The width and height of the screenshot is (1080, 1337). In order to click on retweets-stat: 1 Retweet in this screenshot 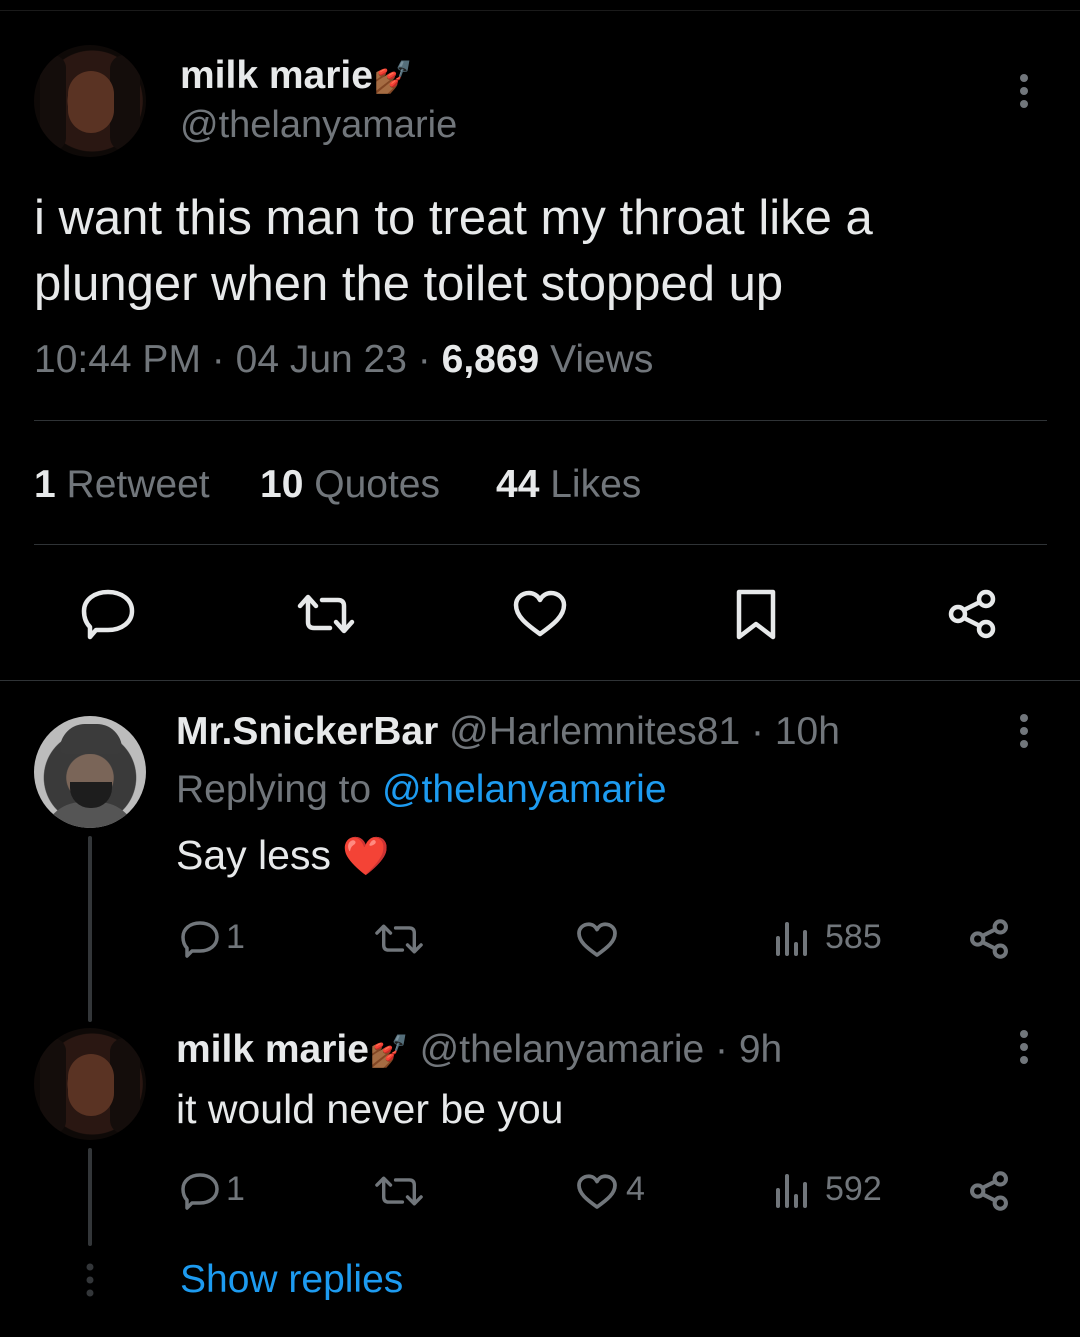, I will do `click(122, 485)`.